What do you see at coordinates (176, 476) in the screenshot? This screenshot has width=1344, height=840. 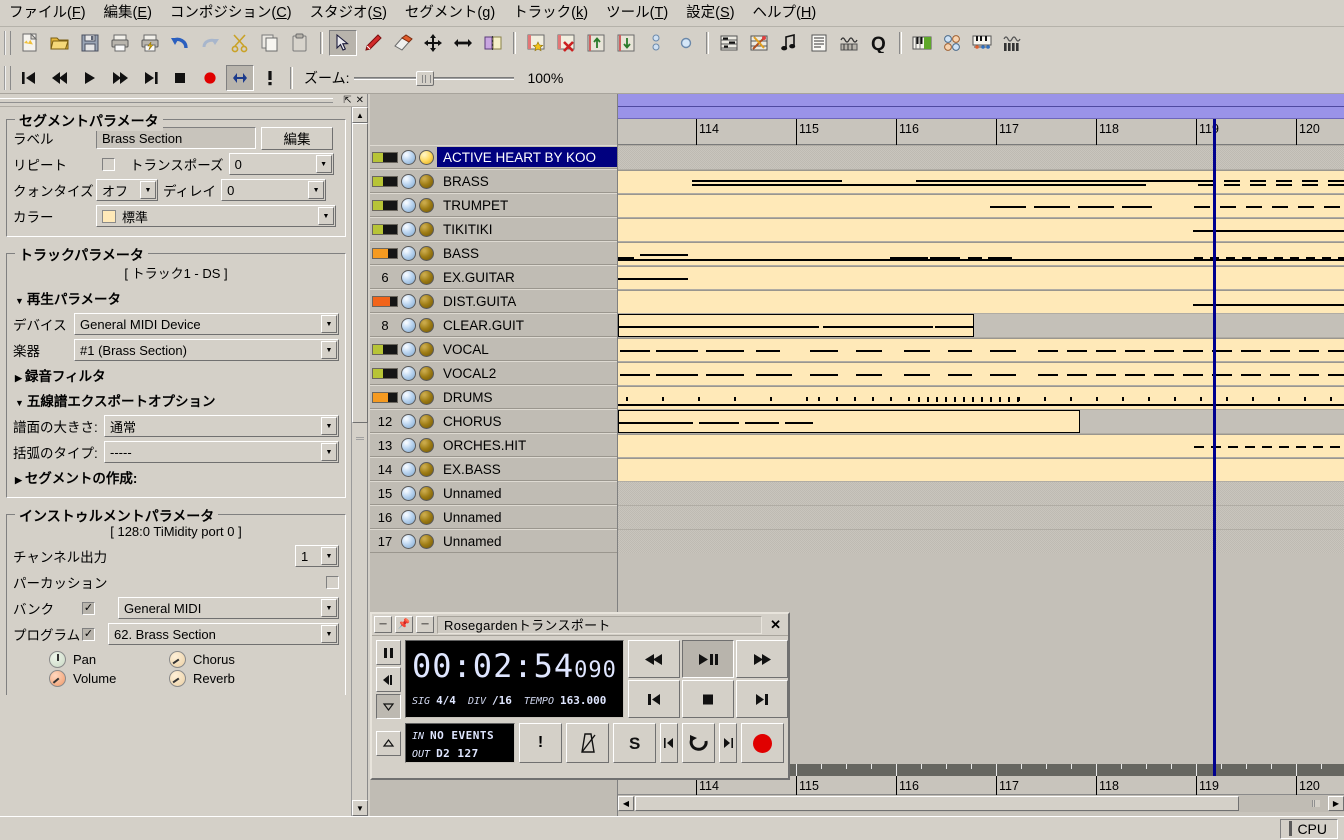 I see `create-segment-section: ▶ セグメントの作成:` at bounding box center [176, 476].